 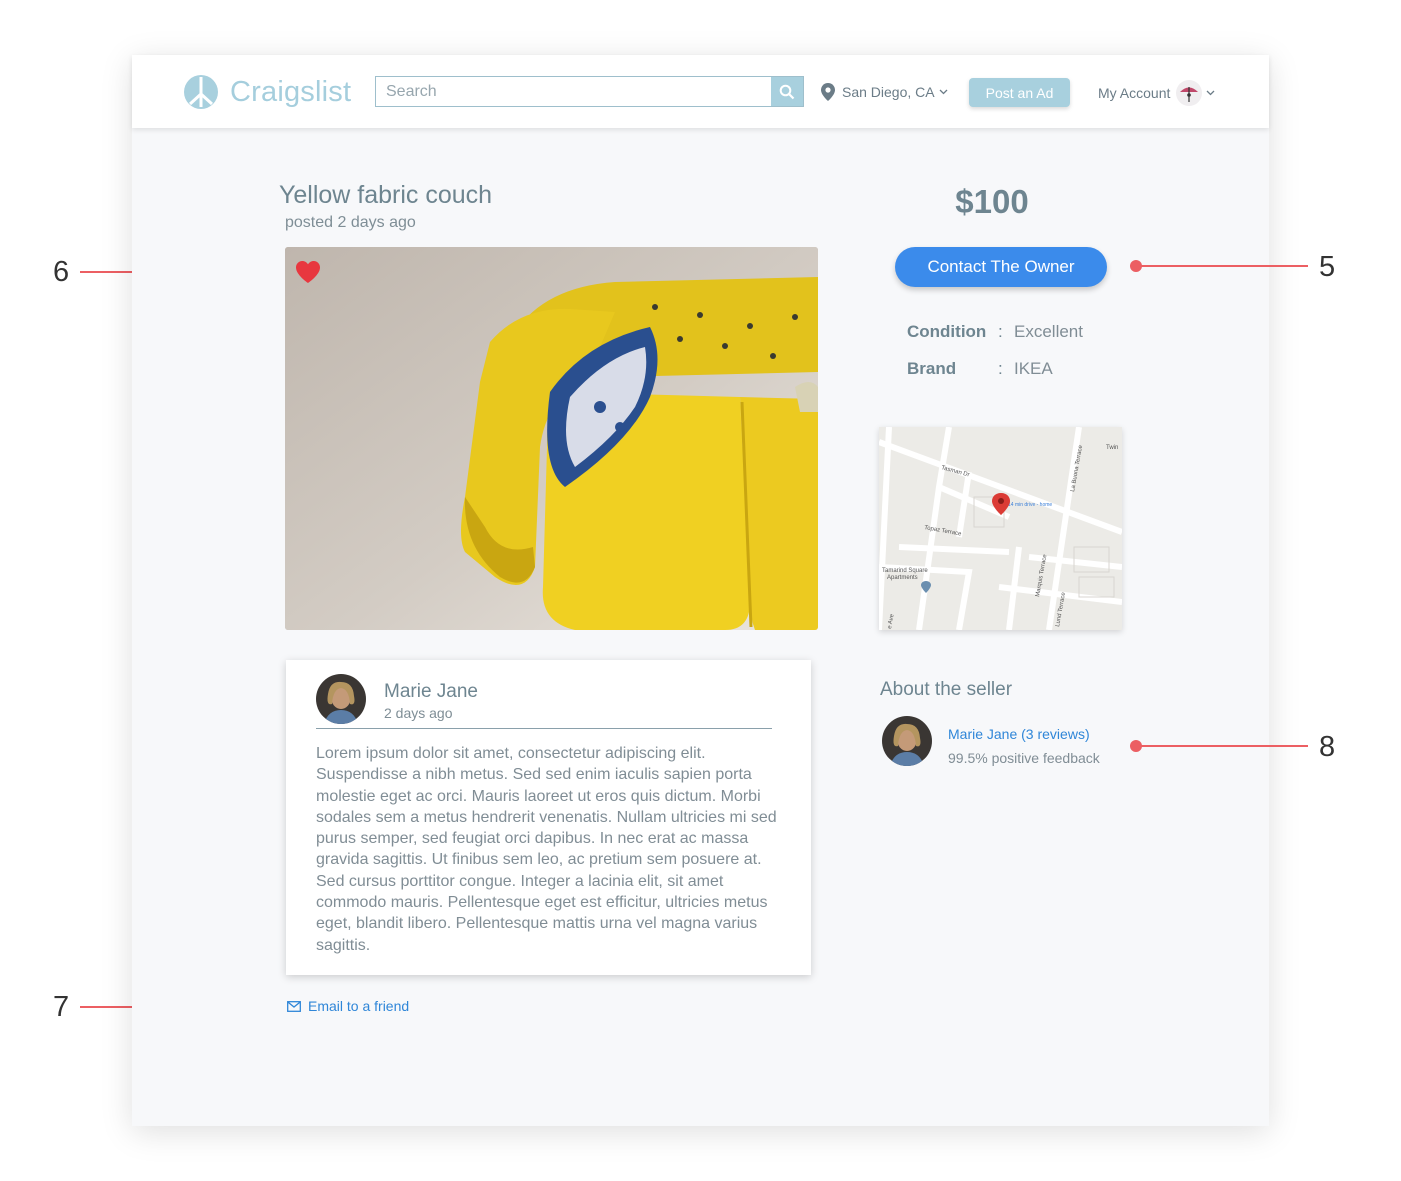 I want to click on envelope-icon, so click(x=294, y=1006).